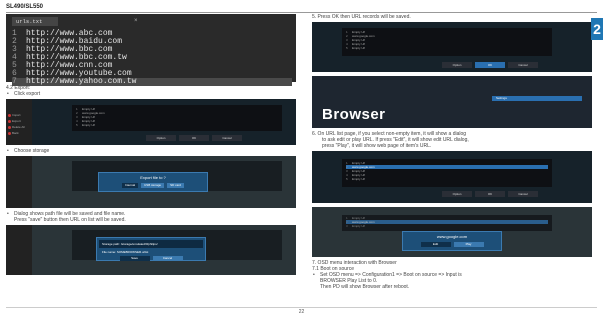  I want to click on browser-title: Browser, so click(354, 114).